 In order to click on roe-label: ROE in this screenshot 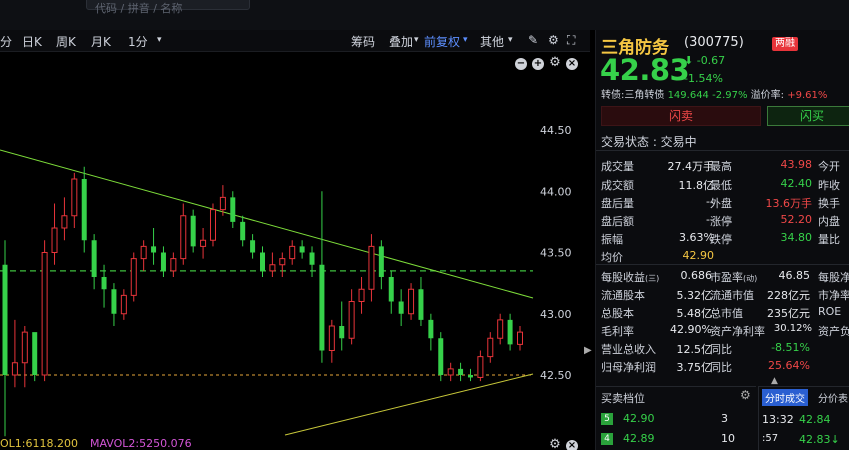, I will do `click(830, 311)`.